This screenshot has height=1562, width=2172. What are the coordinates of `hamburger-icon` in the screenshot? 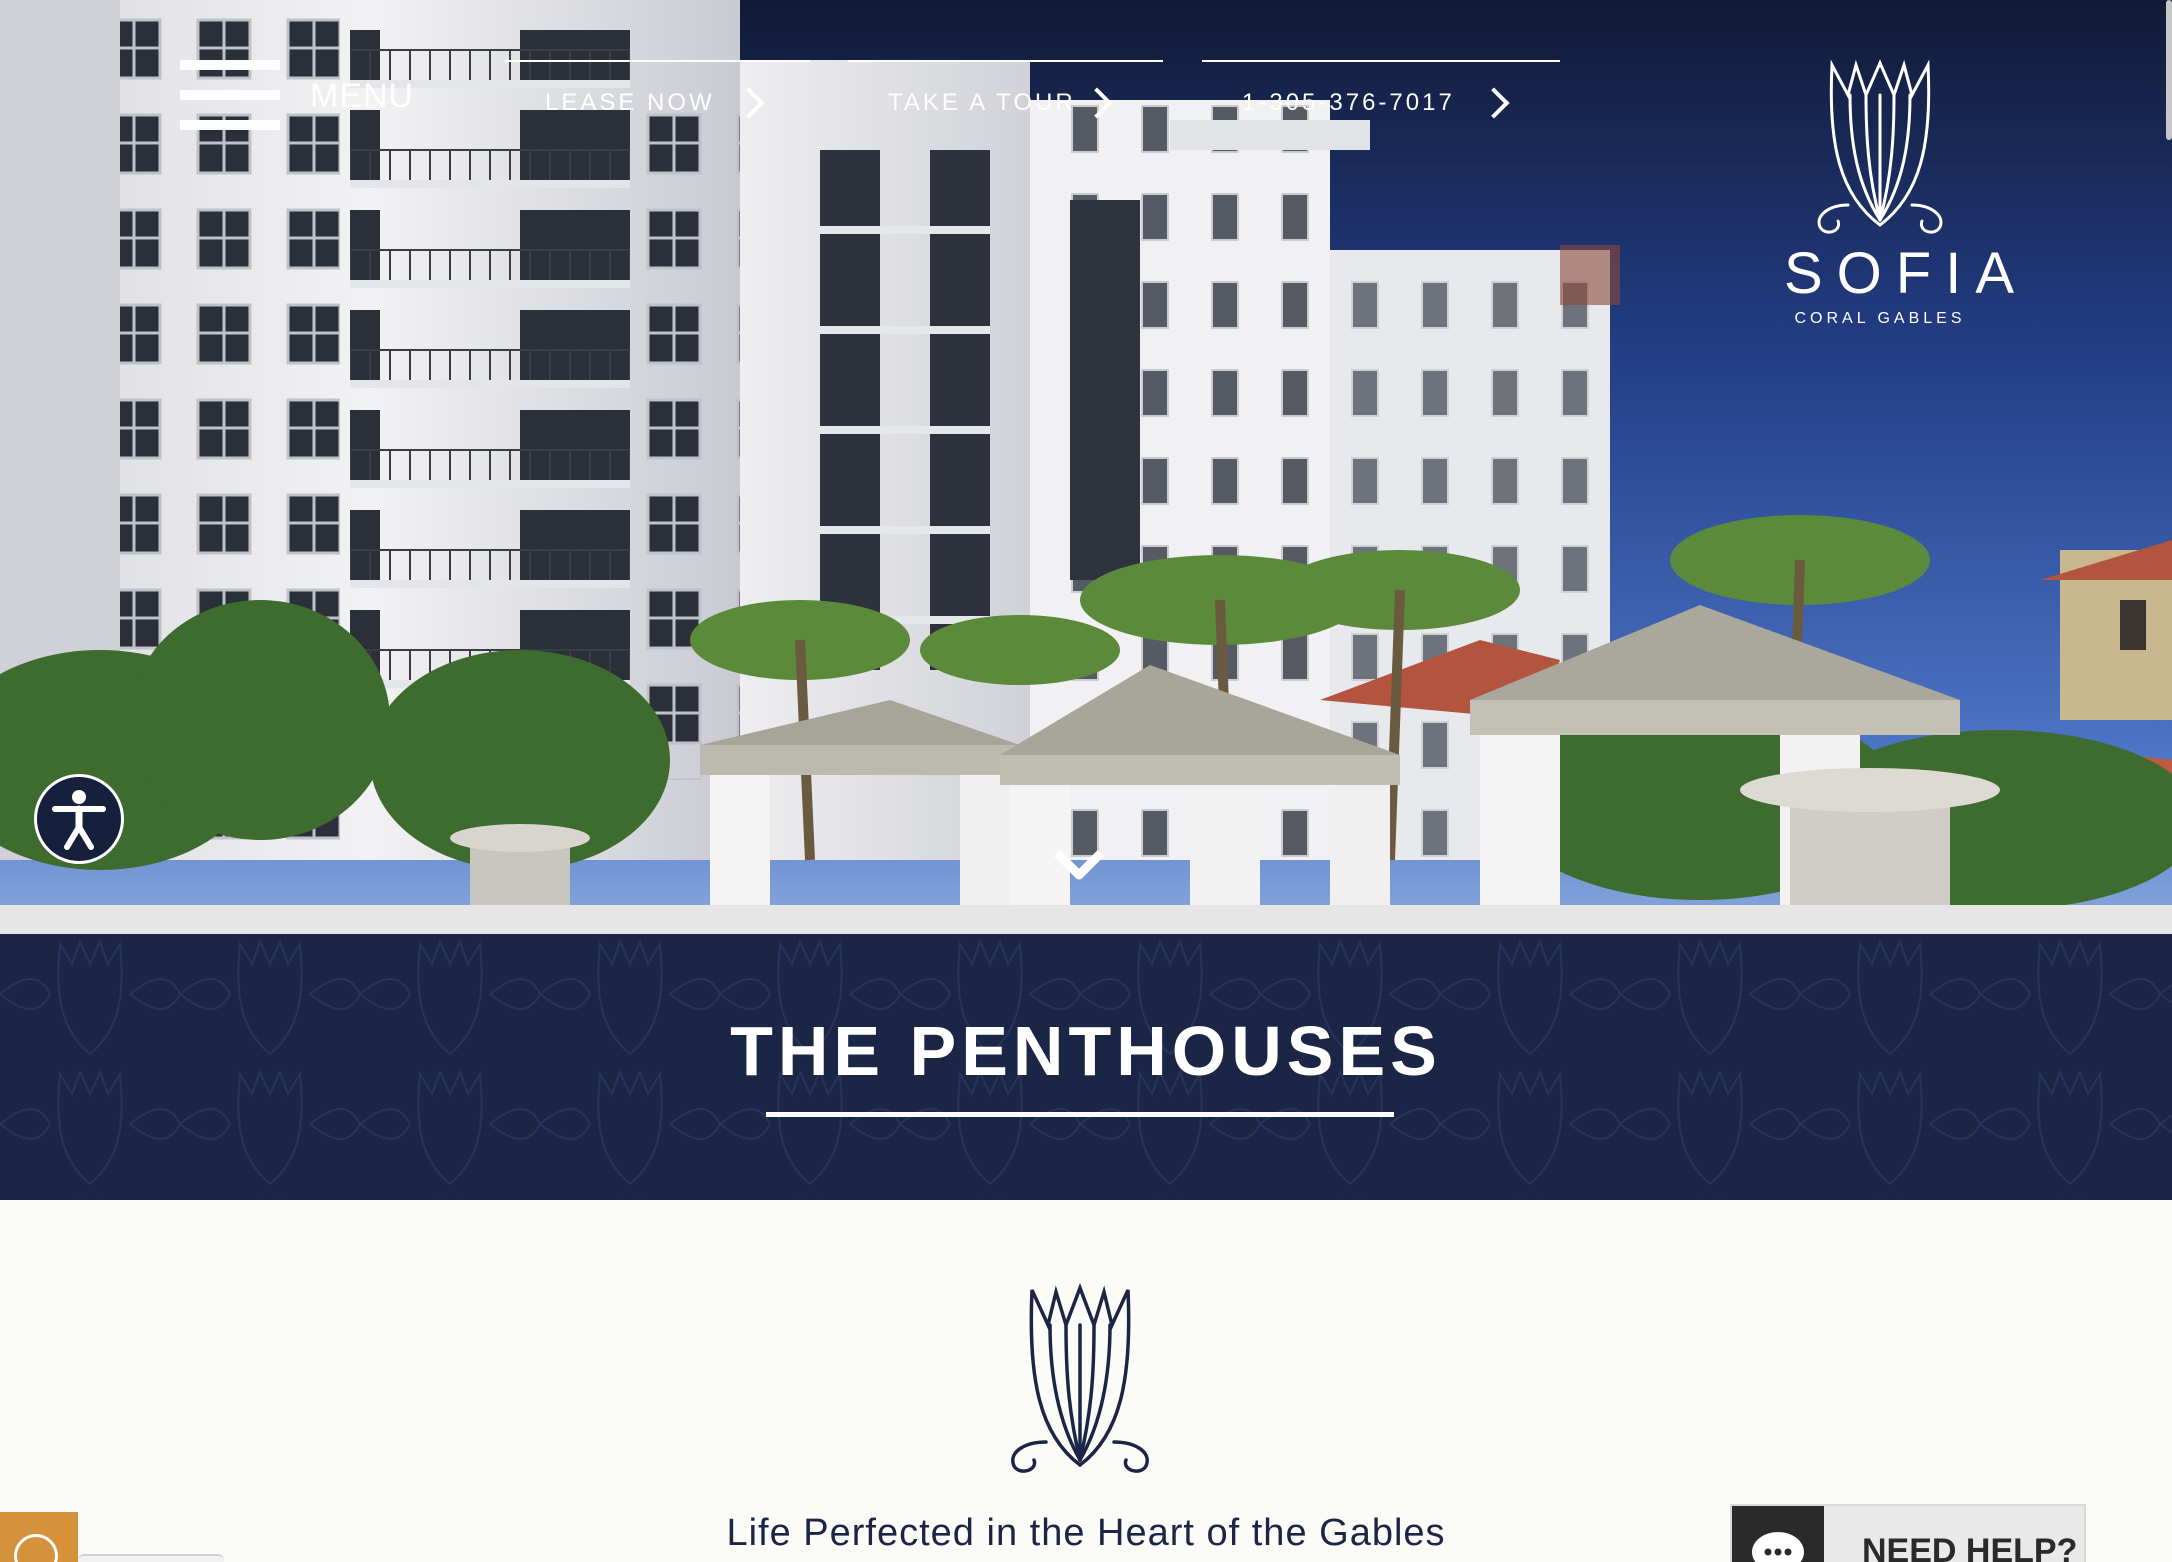 It's located at (230, 96).